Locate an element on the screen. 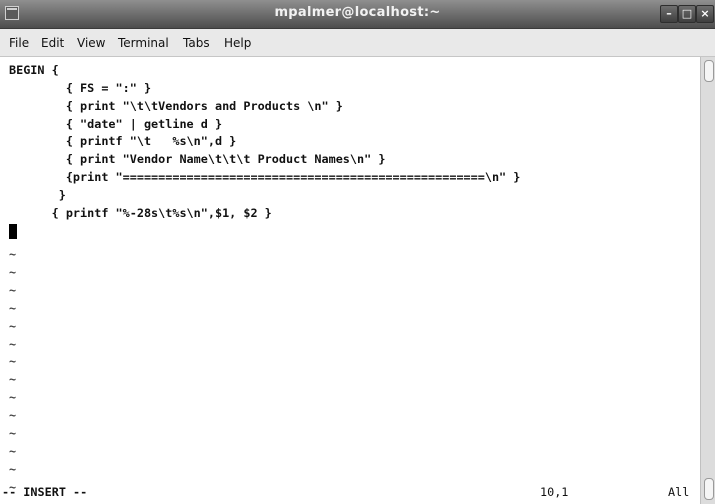 This screenshot has height=504, width=715. window-title: mpalmer@localhost:~ is located at coordinates (357, 12).